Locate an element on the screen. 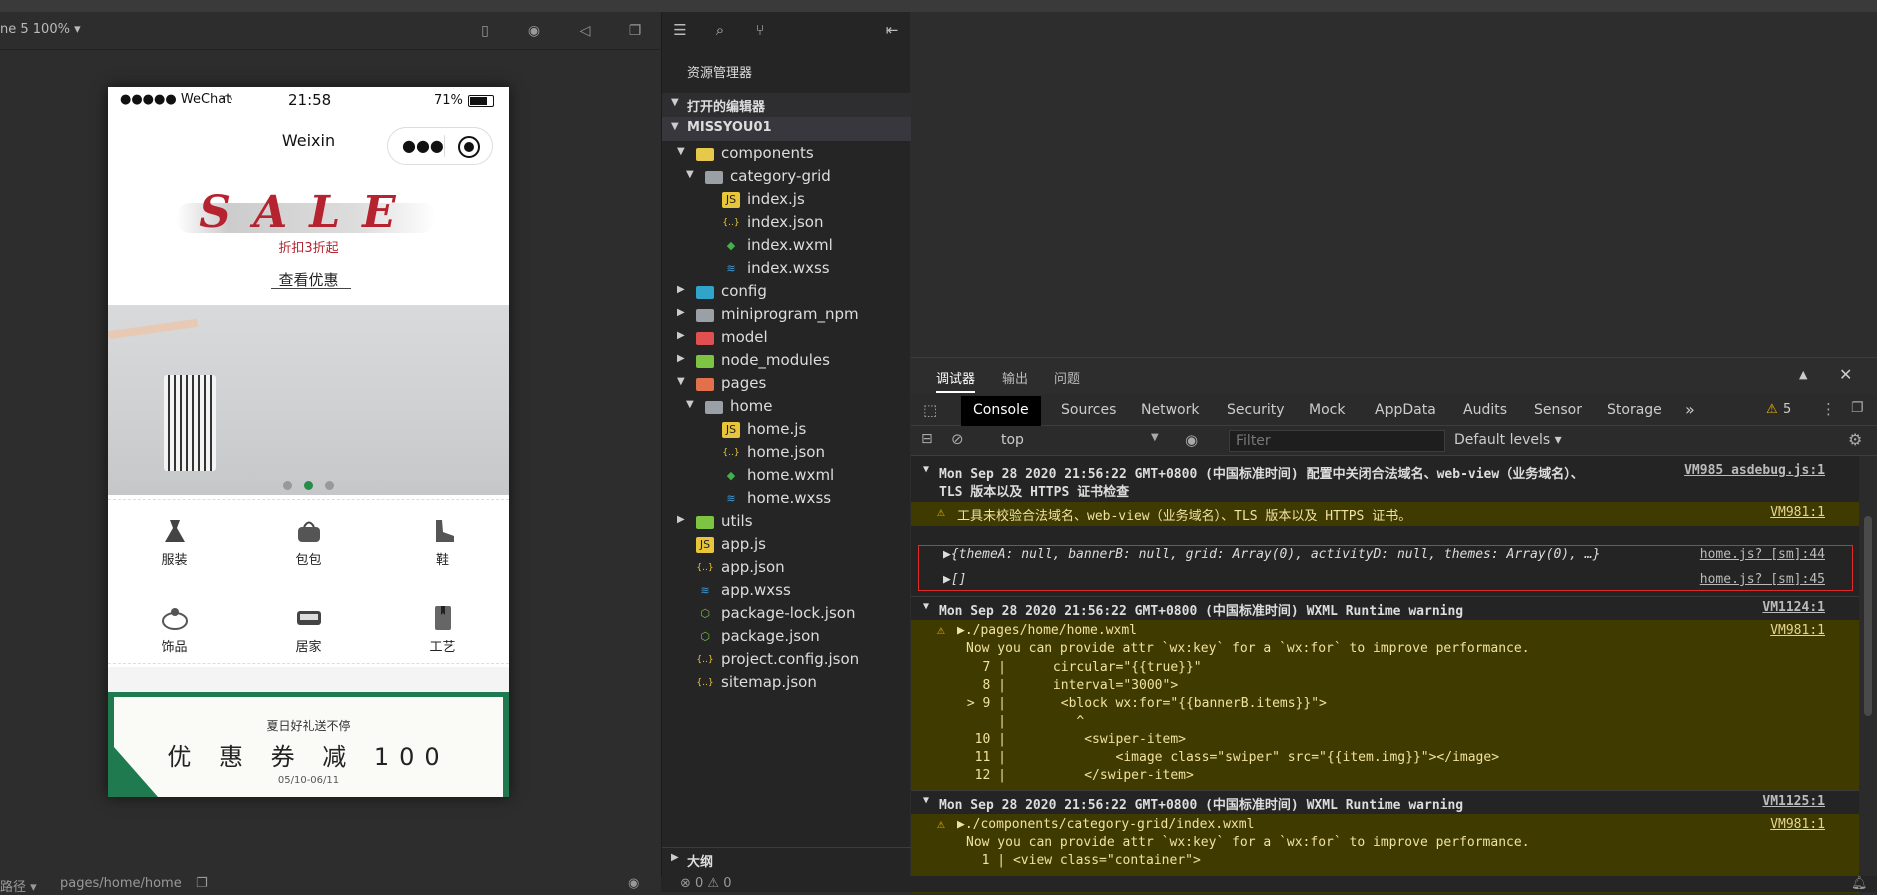  status-bar: ⊗ 0 ⚠ 0 🔔︎ is located at coordinates (1269, 884).